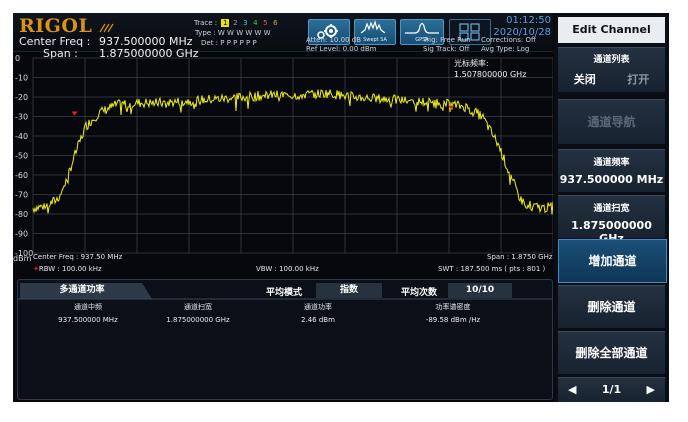 The width and height of the screenshot is (688, 422). What do you see at coordinates (375, 40) in the screenshot?
I see `swept-sa-label: Swept SA` at bounding box center [375, 40].